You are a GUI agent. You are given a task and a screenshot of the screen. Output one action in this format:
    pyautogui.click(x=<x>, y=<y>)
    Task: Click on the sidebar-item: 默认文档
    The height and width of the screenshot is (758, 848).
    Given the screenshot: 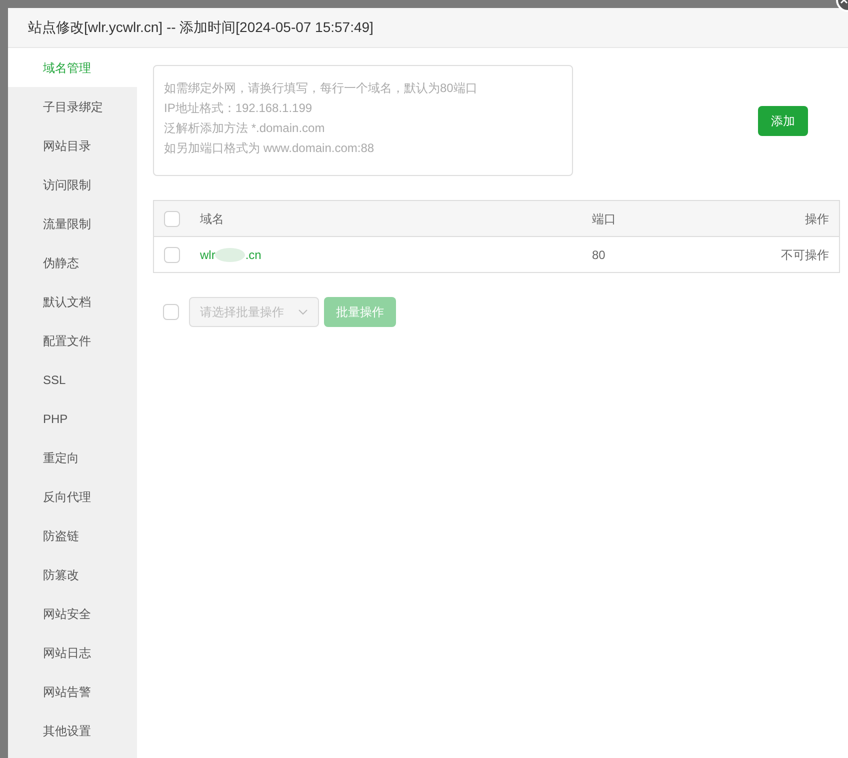 What is the action you would take?
    pyautogui.click(x=72, y=301)
    